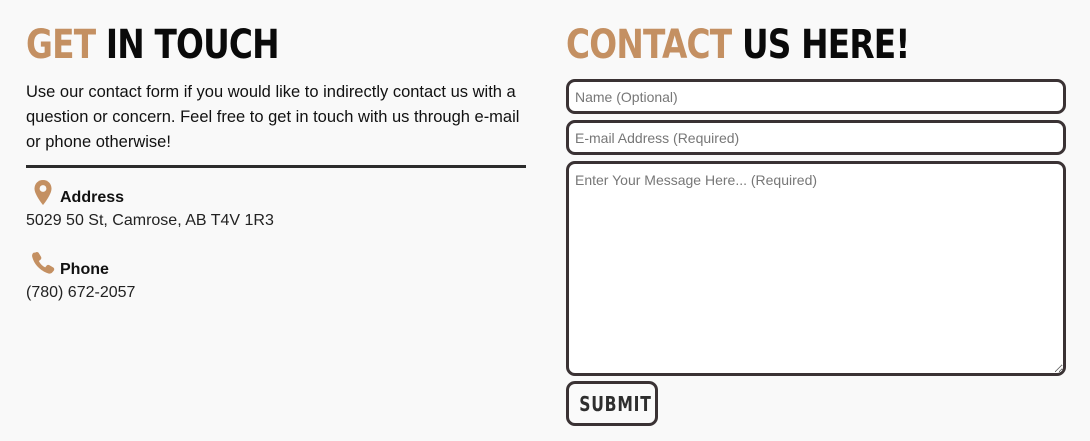  Describe the element at coordinates (43, 194) in the screenshot. I see `map-pin-icon` at that location.